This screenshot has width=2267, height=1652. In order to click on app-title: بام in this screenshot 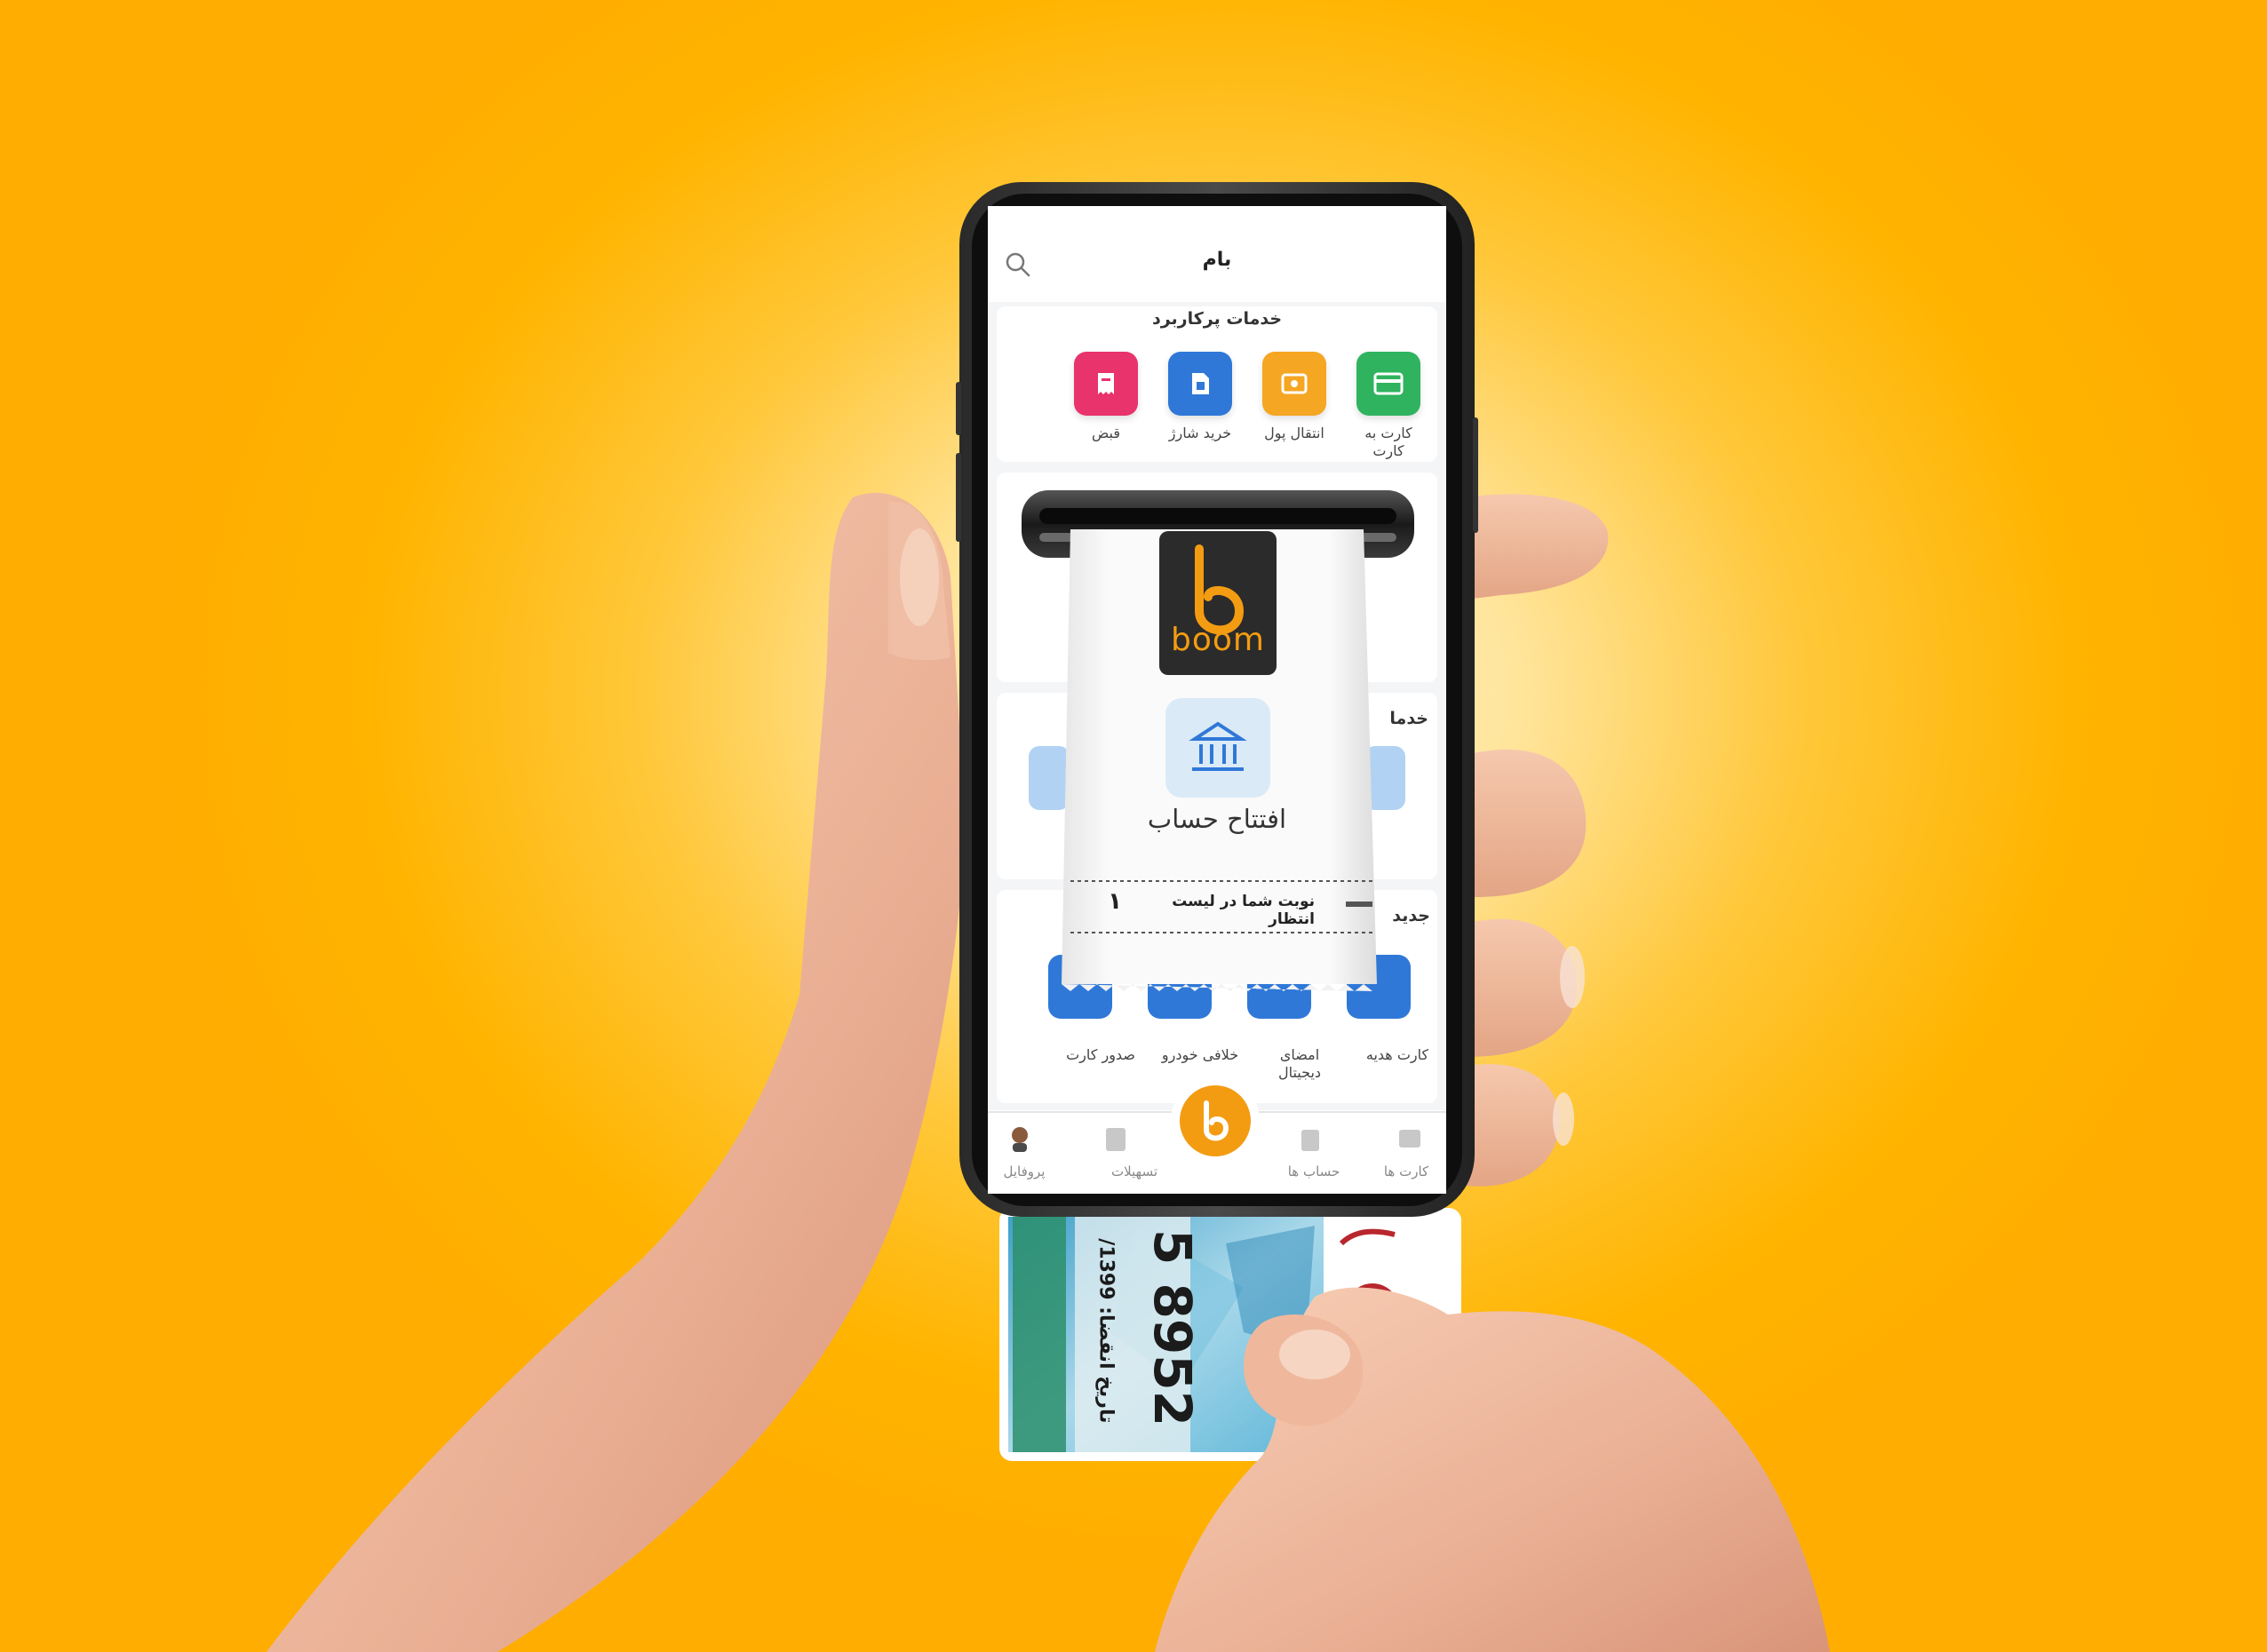, I will do `click(1217, 260)`.